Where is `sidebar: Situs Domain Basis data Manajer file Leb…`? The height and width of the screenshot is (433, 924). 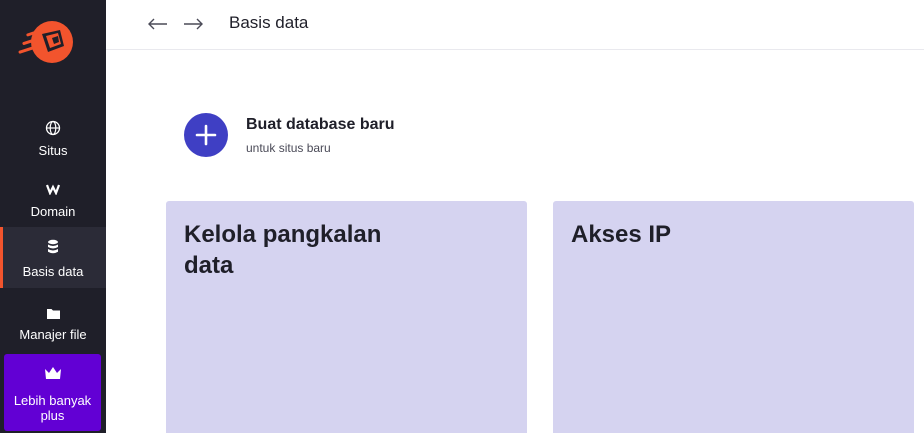
sidebar: Situs Domain Basis data Manajer file Leb… is located at coordinates (53, 216).